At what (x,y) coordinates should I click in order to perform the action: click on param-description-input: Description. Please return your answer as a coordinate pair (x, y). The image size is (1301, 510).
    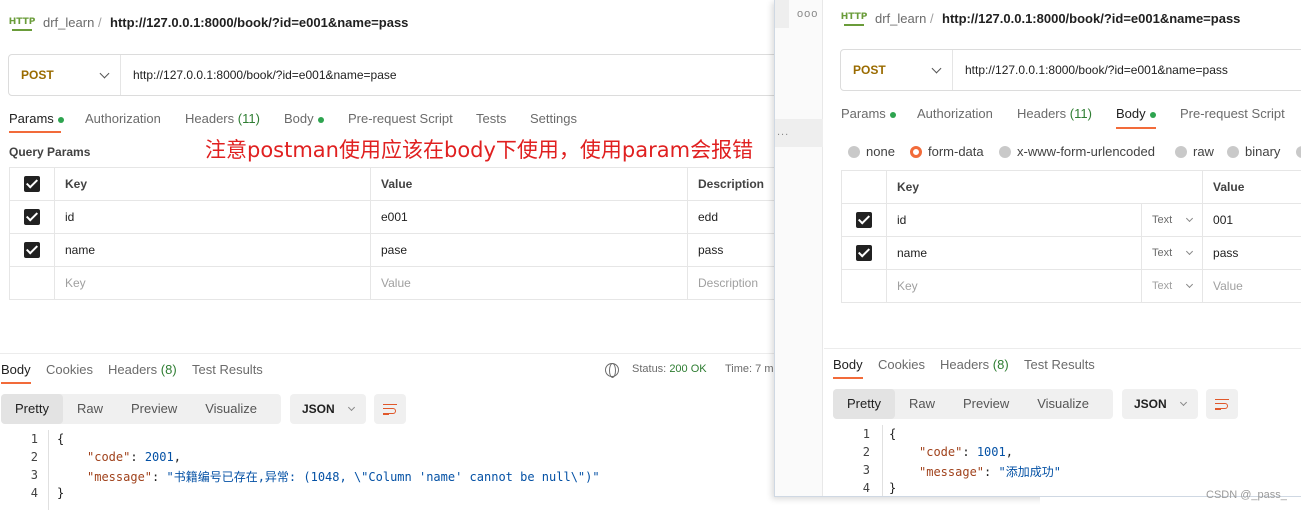
    Looking at the image, I should click on (731, 283).